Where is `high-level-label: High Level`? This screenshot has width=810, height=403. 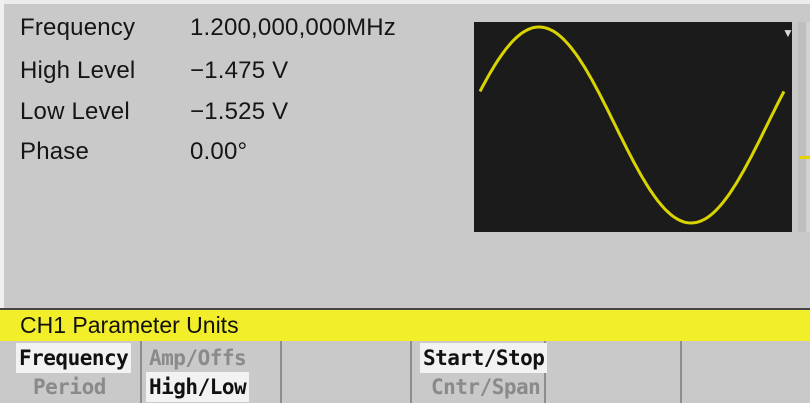 high-level-label: High Level is located at coordinates (78, 70).